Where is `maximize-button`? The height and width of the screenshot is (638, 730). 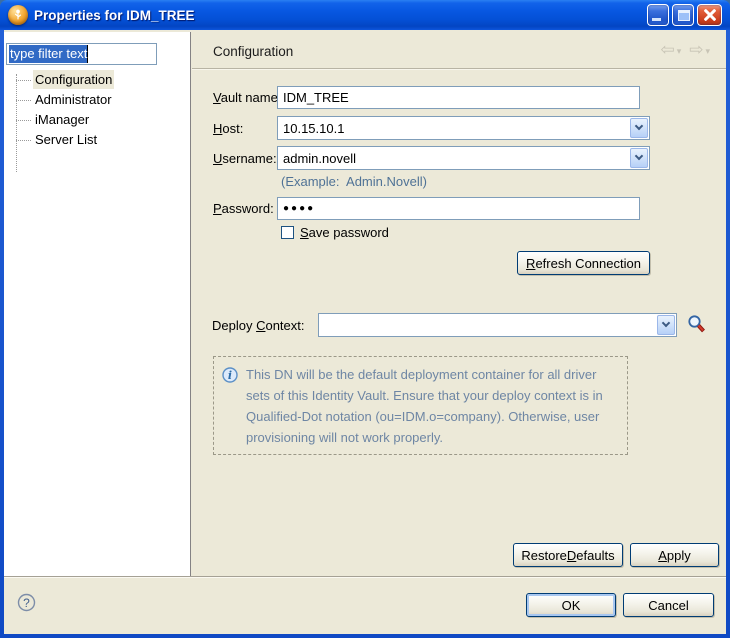 maximize-button is located at coordinates (683, 15).